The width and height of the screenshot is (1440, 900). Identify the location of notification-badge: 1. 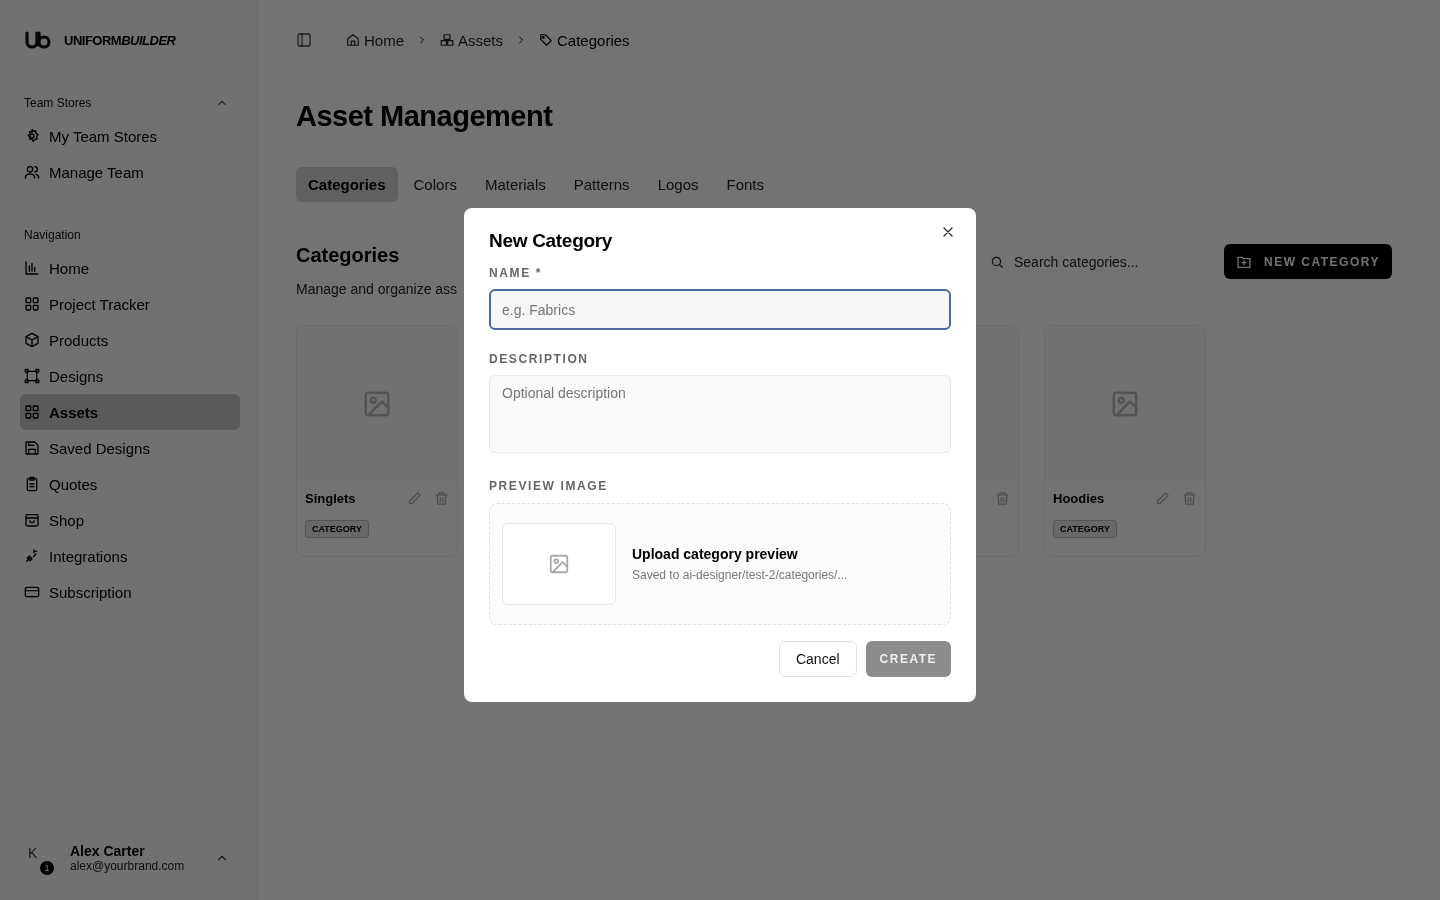
(47, 868).